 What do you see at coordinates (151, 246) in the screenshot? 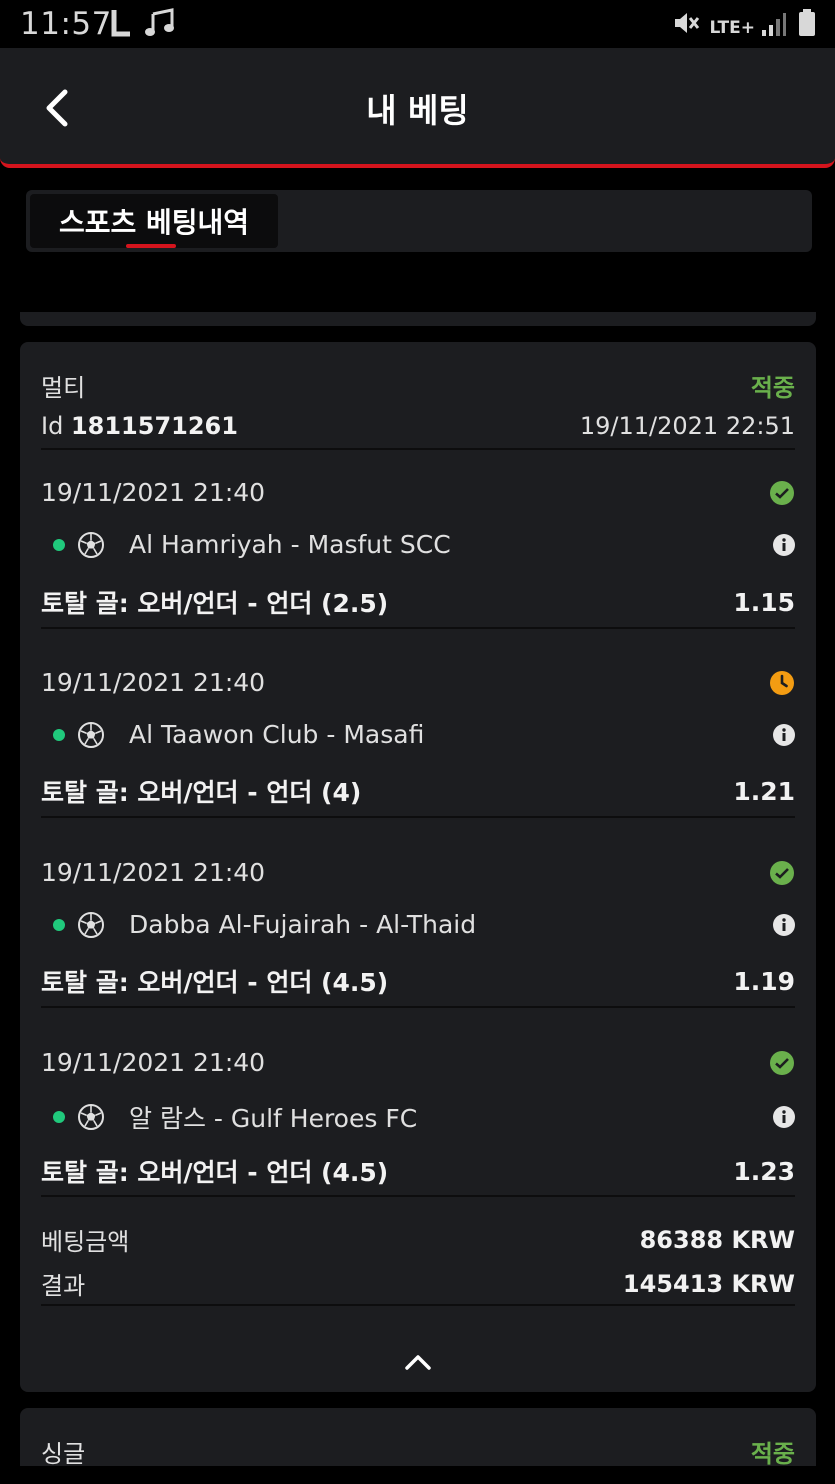
I see `tab-active-indicator` at bounding box center [151, 246].